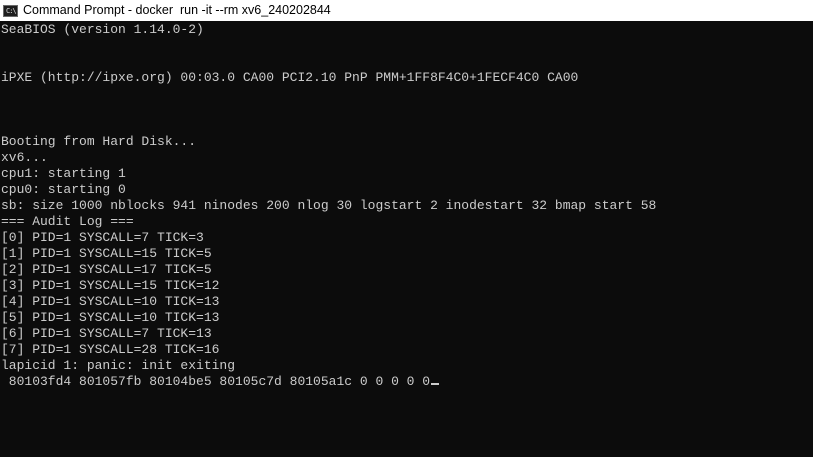 This screenshot has height=457, width=813. I want to click on text-cursor, so click(435, 384).